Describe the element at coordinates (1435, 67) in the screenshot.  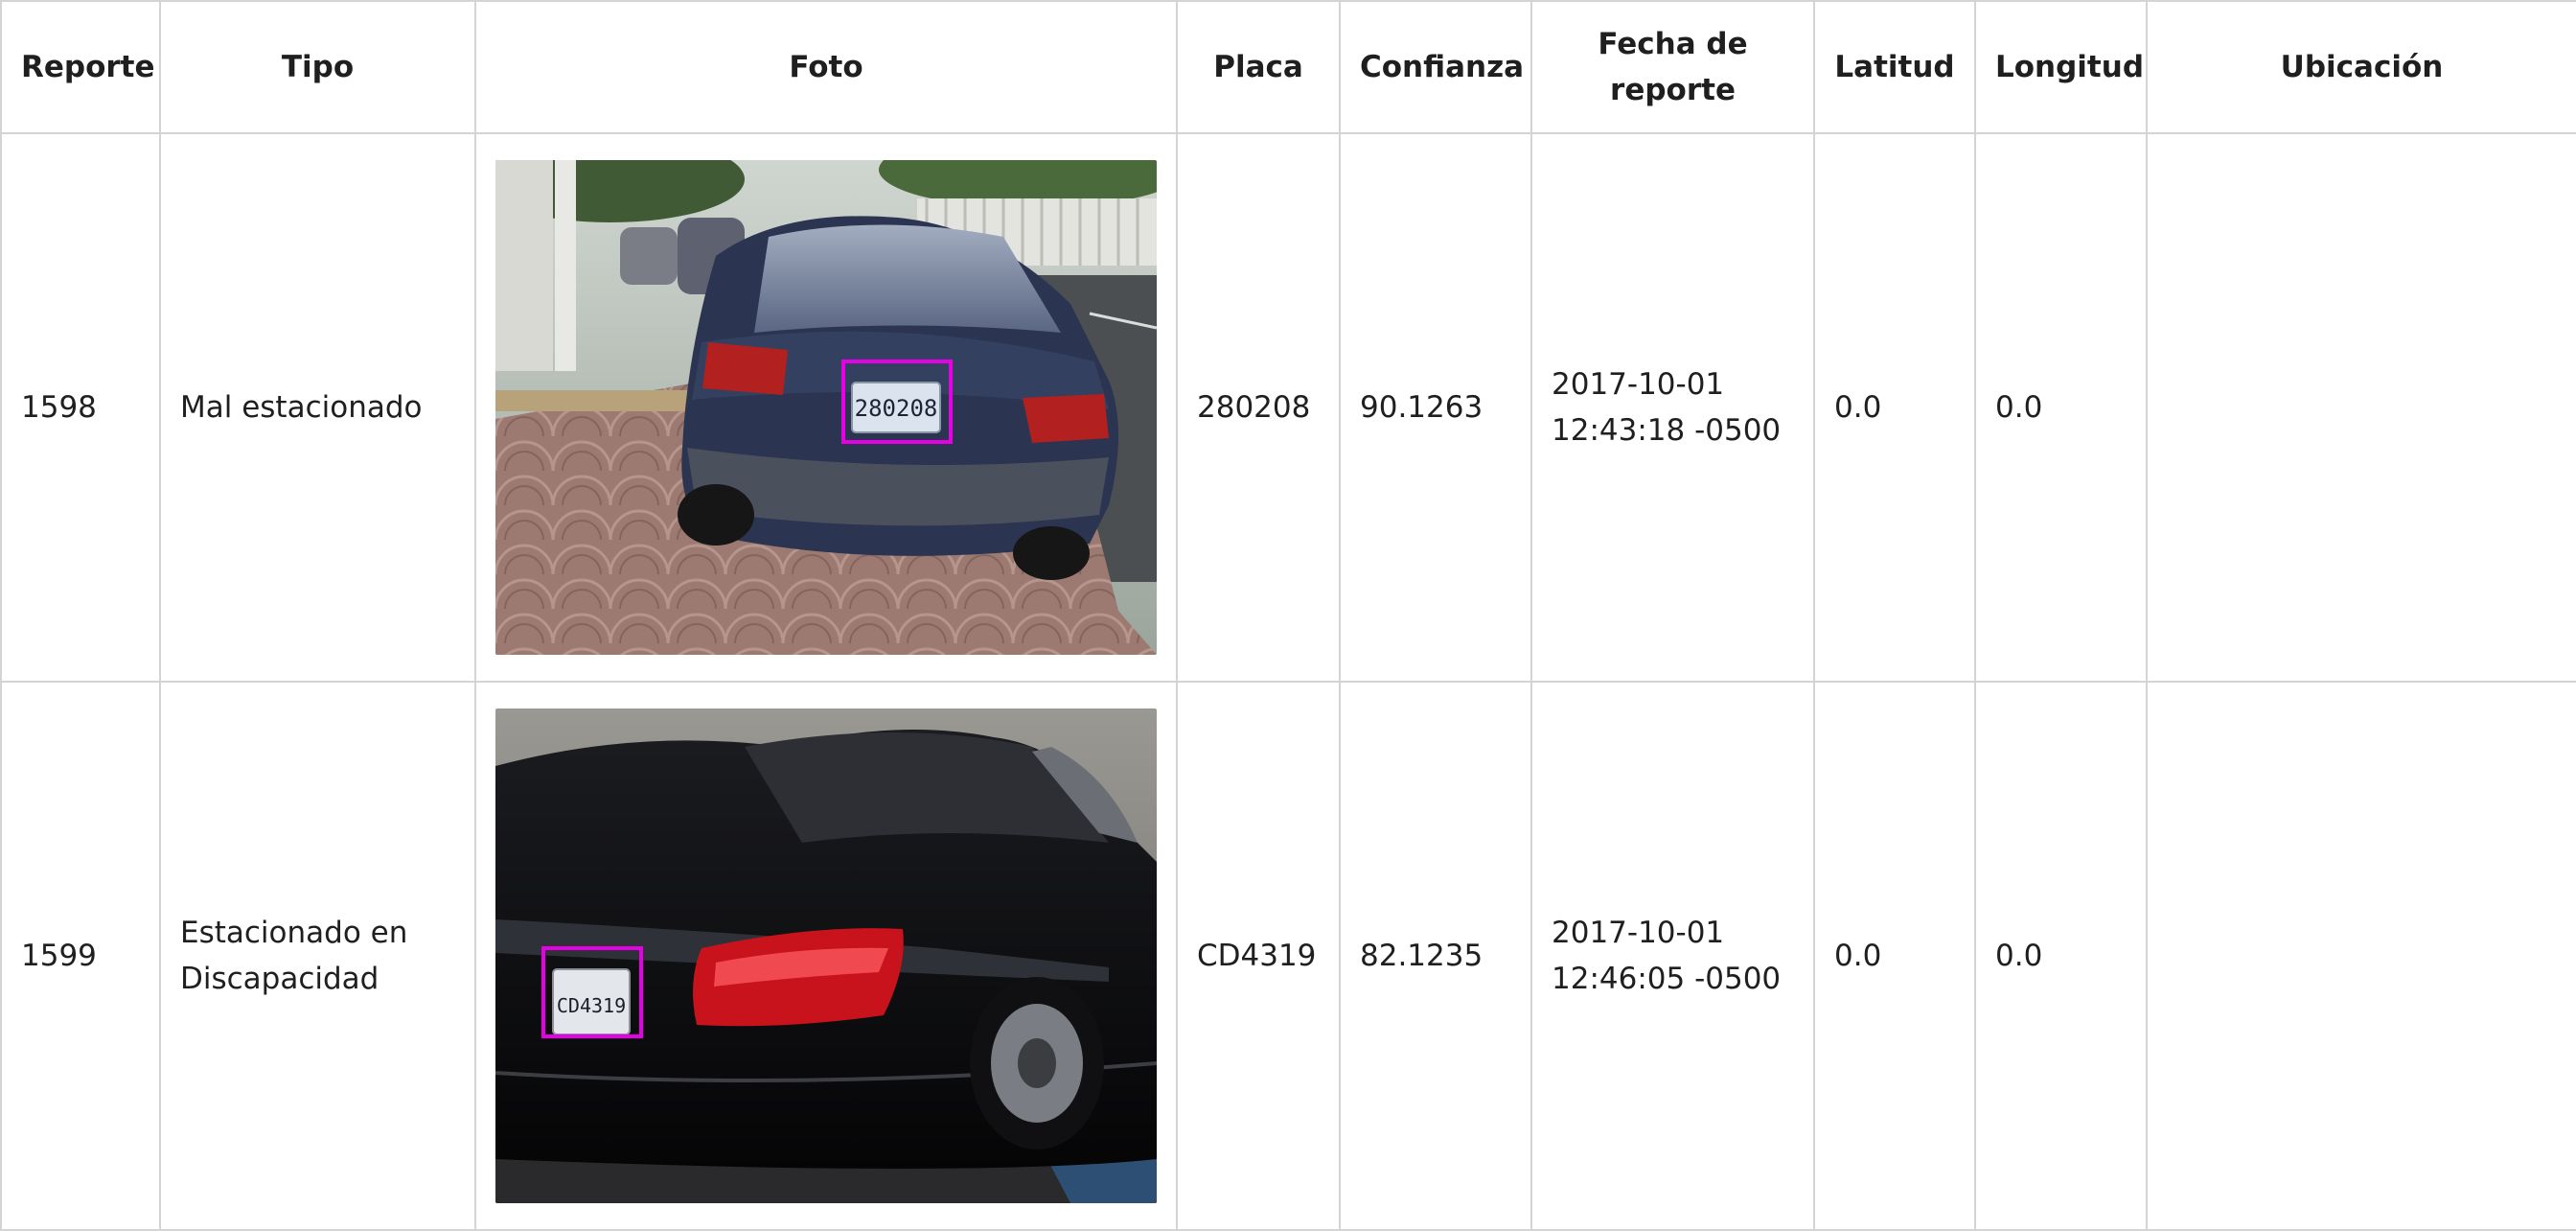
I see `header-confianza: Confianza` at that location.